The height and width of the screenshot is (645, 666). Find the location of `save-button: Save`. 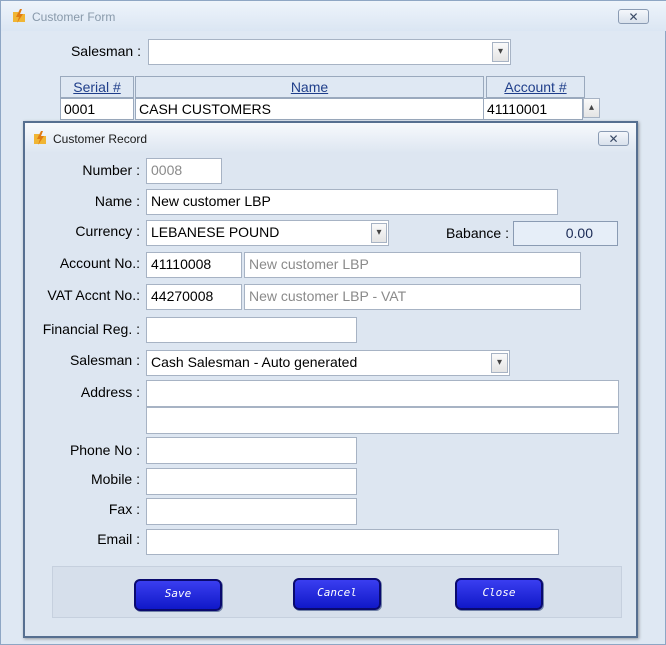

save-button: Save is located at coordinates (178, 595).